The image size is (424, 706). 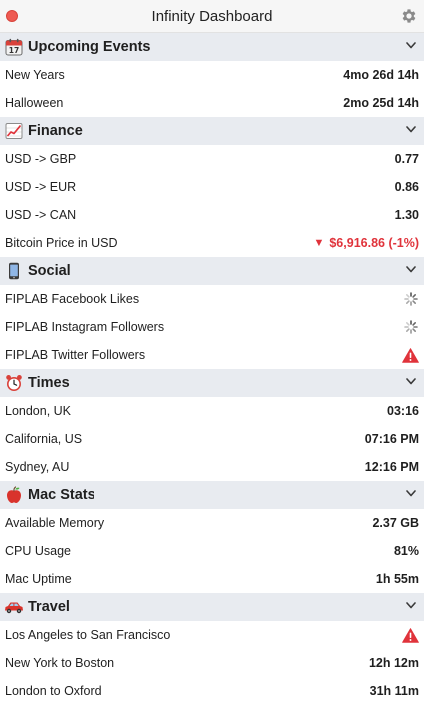 I want to click on row-value: $6,916.86 (-1%), so click(x=374, y=243).